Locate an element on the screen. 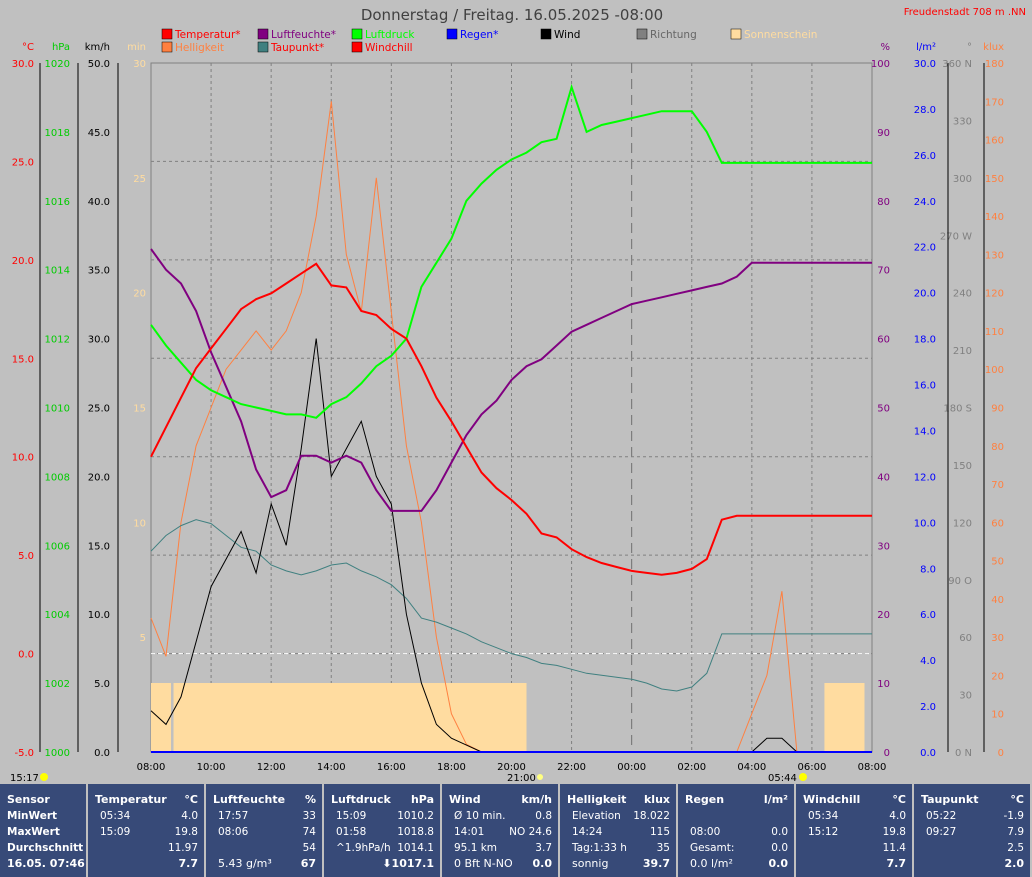 This screenshot has width=1032, height=877. lux-tick-label: 50 is located at coordinates (997, 562).